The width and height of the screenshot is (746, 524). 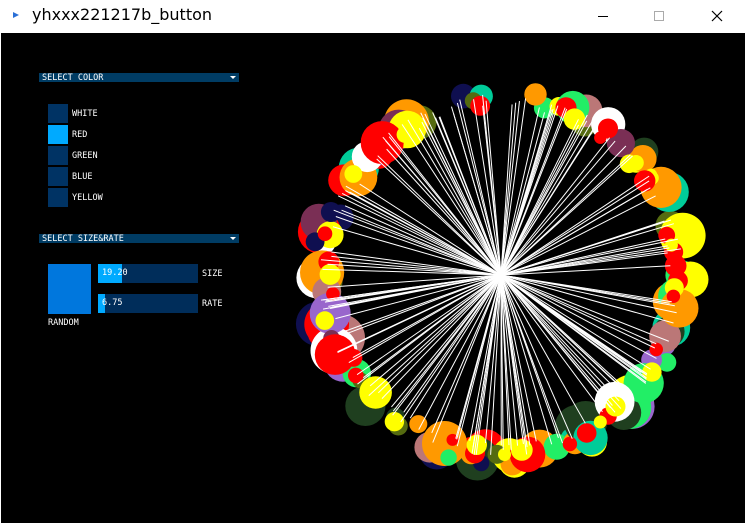 What do you see at coordinates (58, 113) in the screenshot?
I see `toggle-white` at bounding box center [58, 113].